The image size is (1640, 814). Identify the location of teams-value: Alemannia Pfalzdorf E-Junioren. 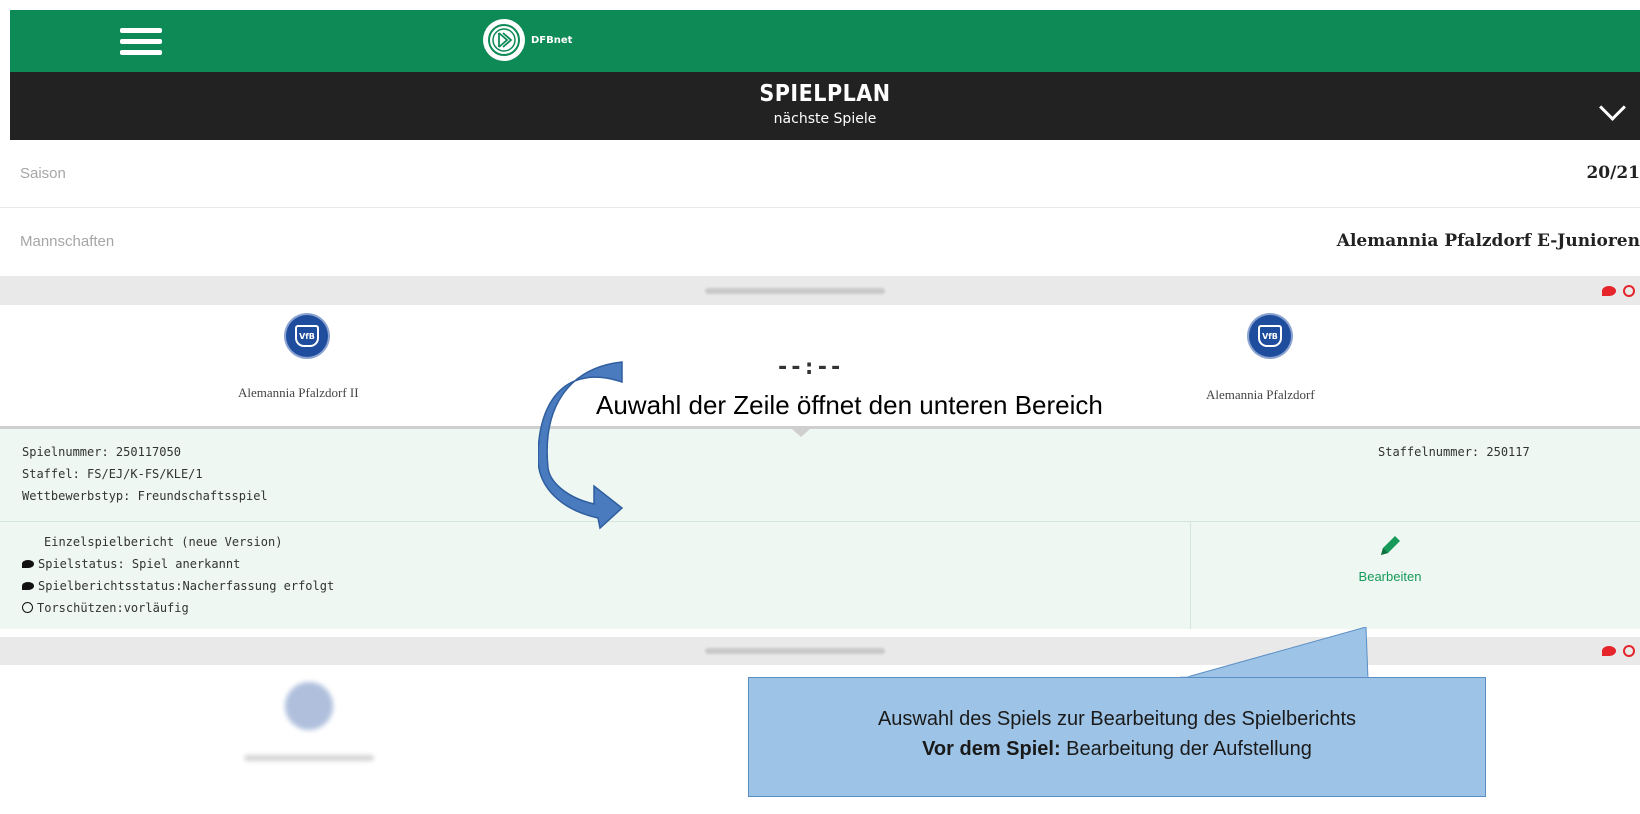
(1488, 241).